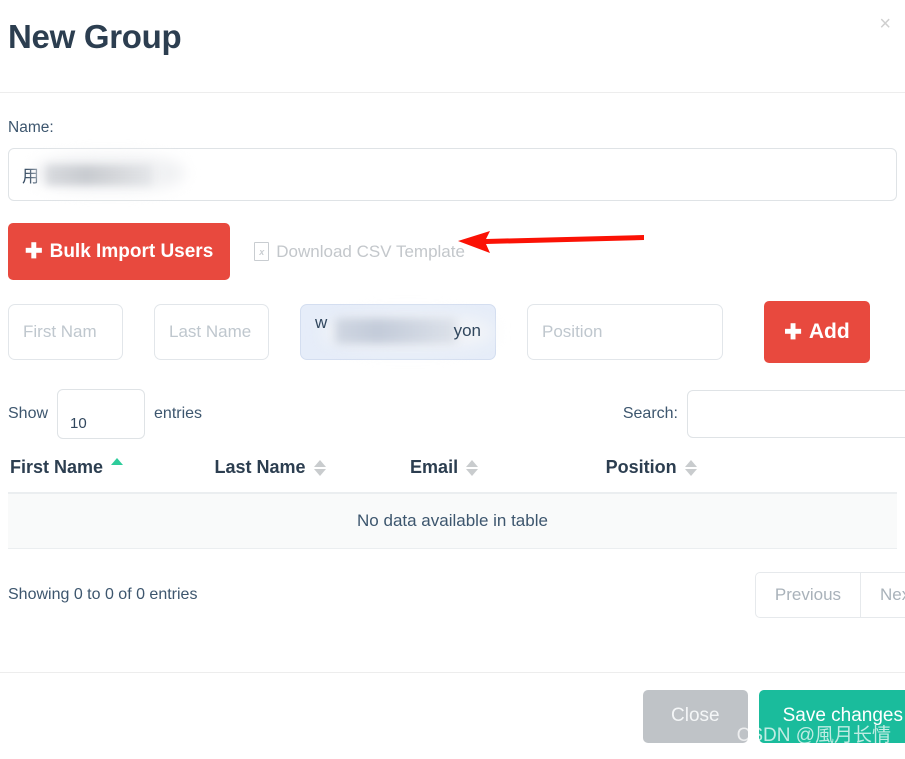  Describe the element at coordinates (434, 467) in the screenshot. I see `column-label: Email` at that location.